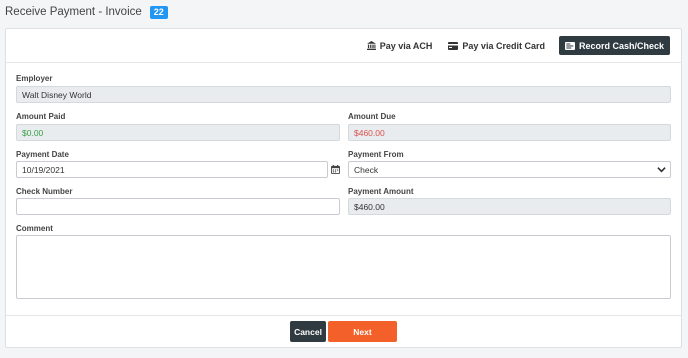 This screenshot has width=688, height=358. What do you see at coordinates (503, 45) in the screenshot?
I see `pay-via-credit-card-label: Pay via Credit Card` at bounding box center [503, 45].